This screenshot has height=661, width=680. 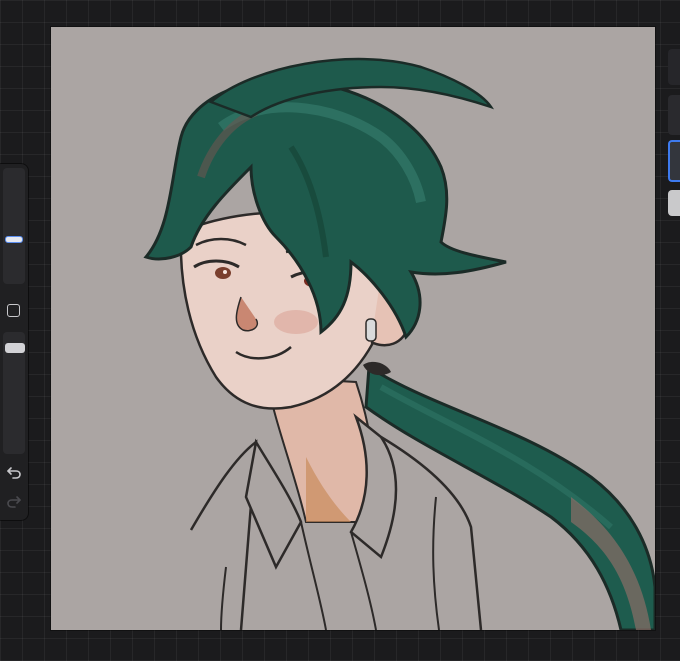 What do you see at coordinates (15, 347) in the screenshot?
I see `brush-opacity-slider-thumb` at bounding box center [15, 347].